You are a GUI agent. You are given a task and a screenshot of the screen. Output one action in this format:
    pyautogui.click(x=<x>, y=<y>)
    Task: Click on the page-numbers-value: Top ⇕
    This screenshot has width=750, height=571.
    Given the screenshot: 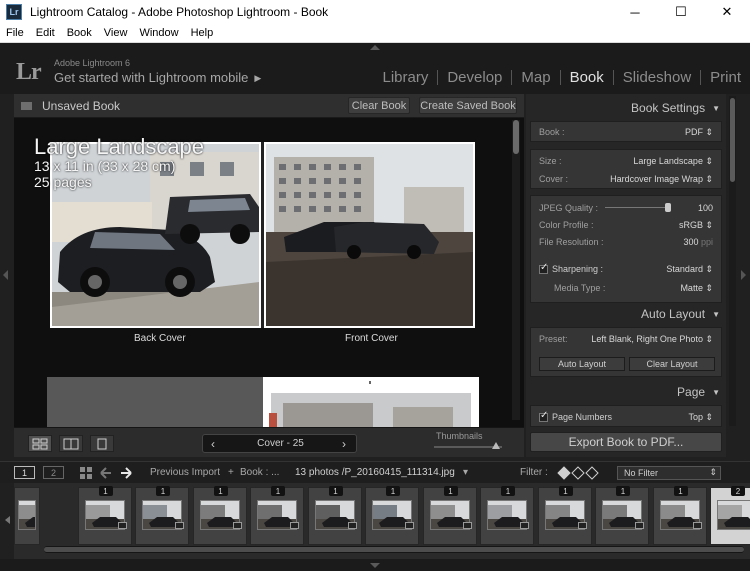 What is the action you would take?
    pyautogui.click(x=700, y=417)
    